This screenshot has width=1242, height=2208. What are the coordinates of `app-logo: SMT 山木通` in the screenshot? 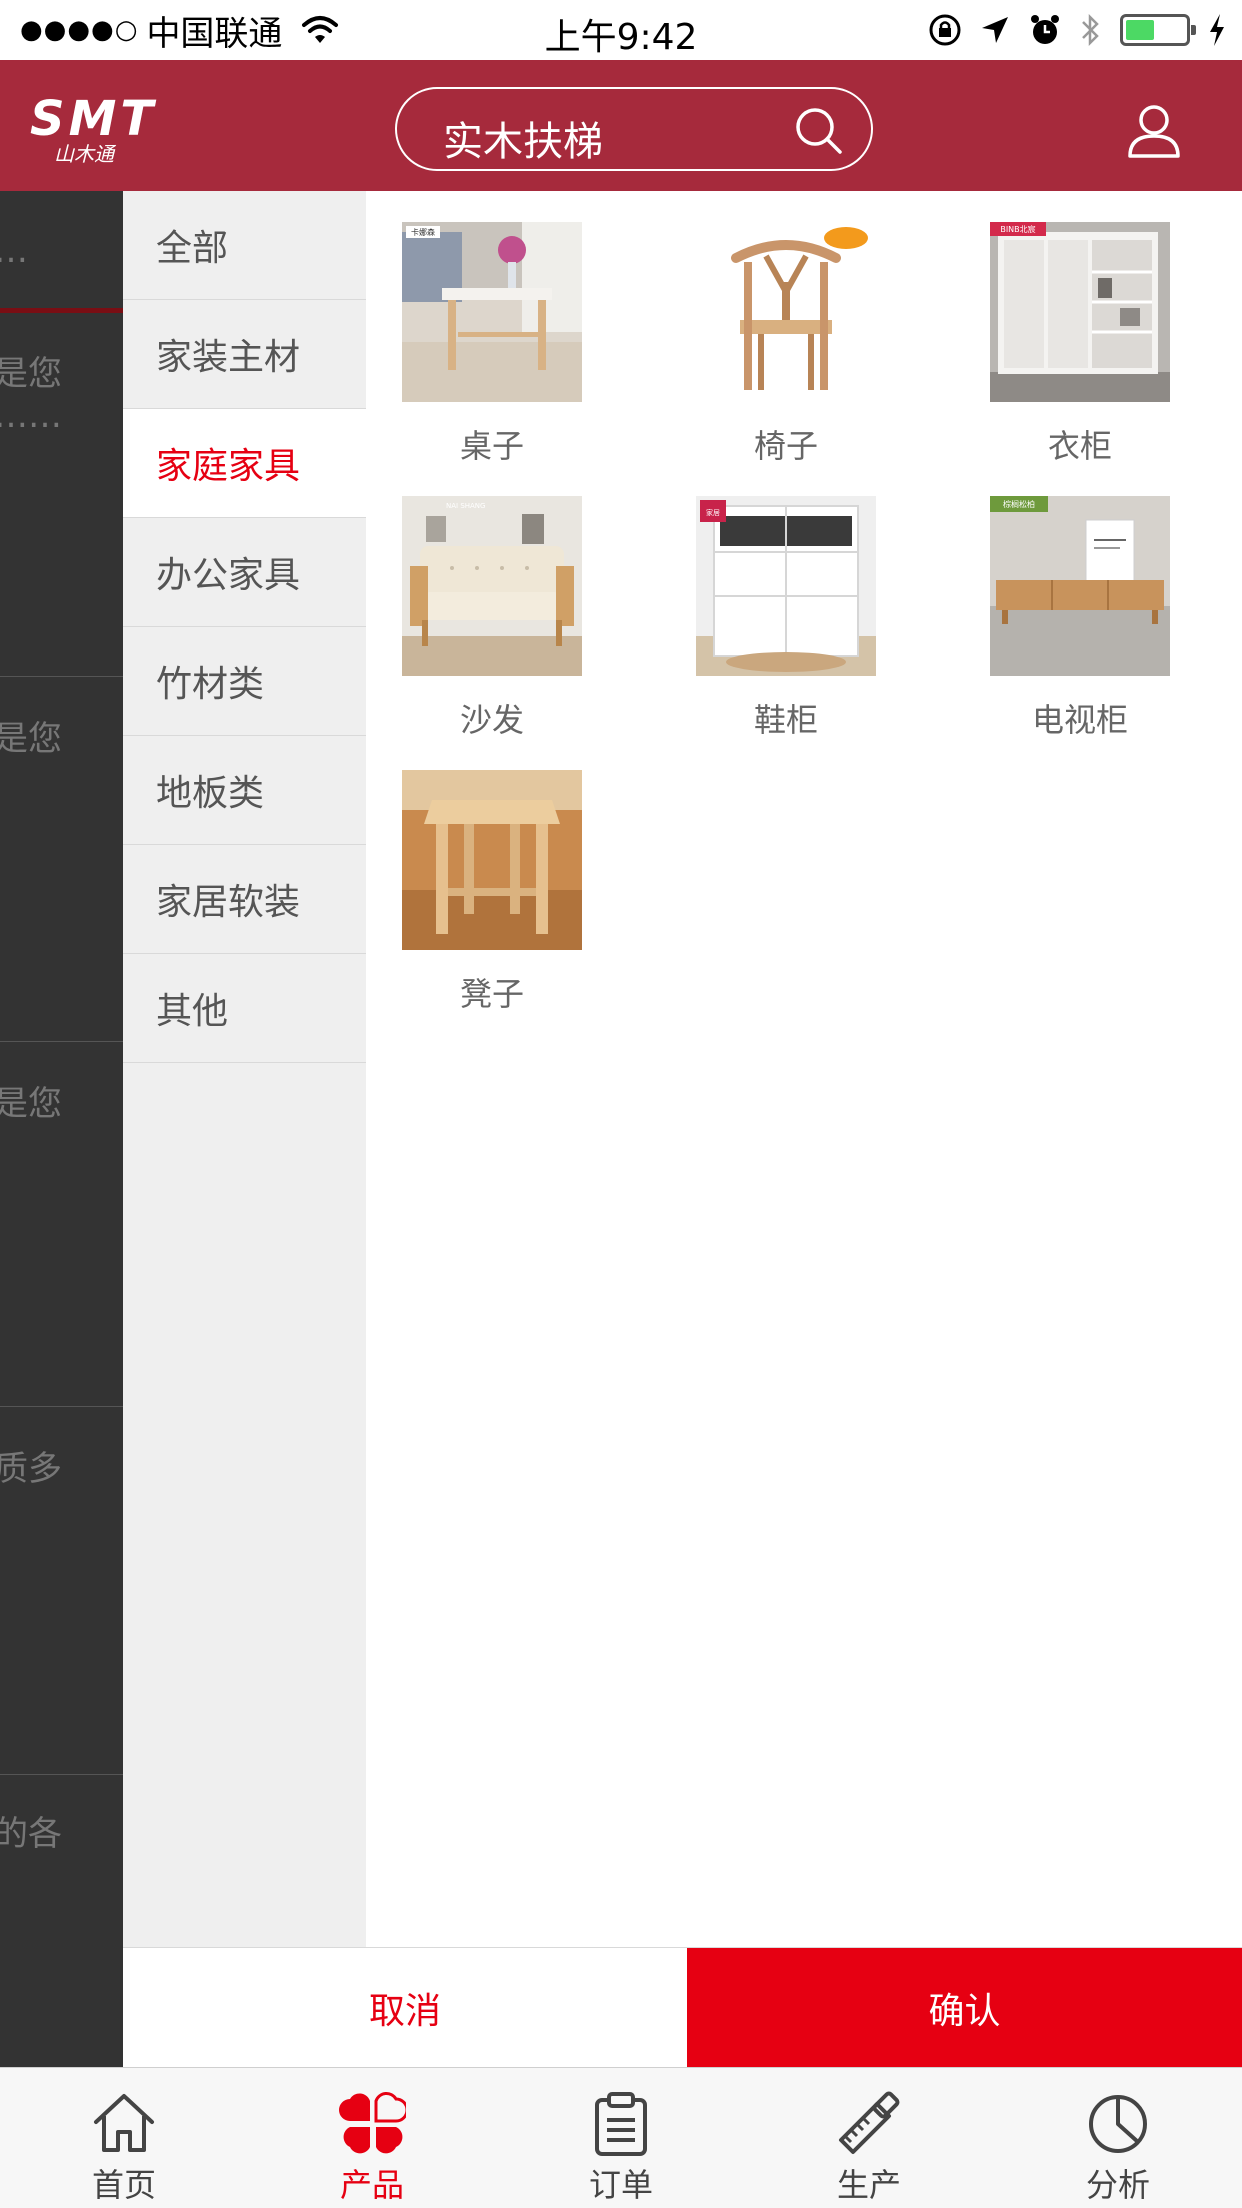 It's located at (94, 128).